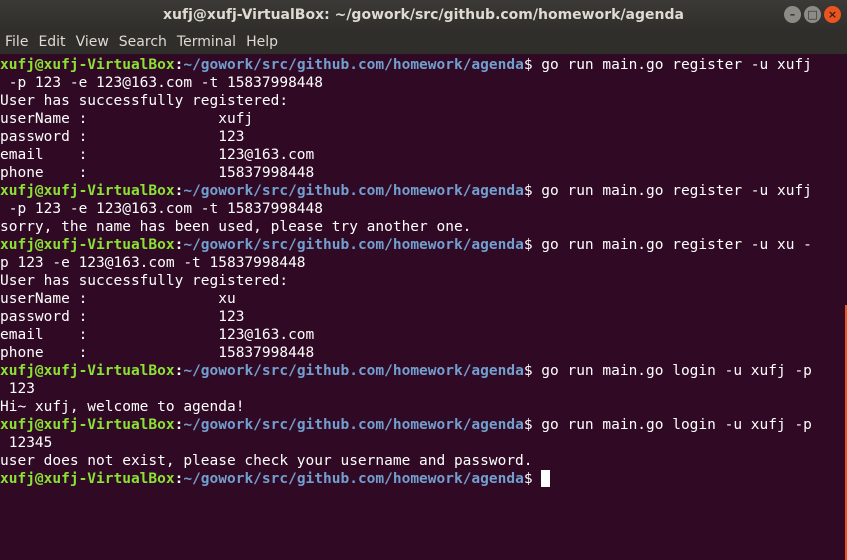 Image resolution: width=847 pixels, height=560 pixels. Describe the element at coordinates (832, 14) in the screenshot. I see `close-icon: ×` at that location.